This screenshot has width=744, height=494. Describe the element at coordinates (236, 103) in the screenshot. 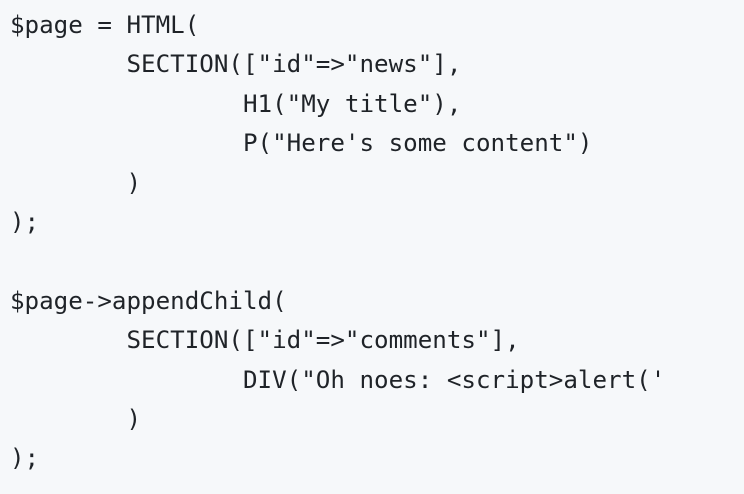

I see `code-line-3: H1("My title"),` at that location.